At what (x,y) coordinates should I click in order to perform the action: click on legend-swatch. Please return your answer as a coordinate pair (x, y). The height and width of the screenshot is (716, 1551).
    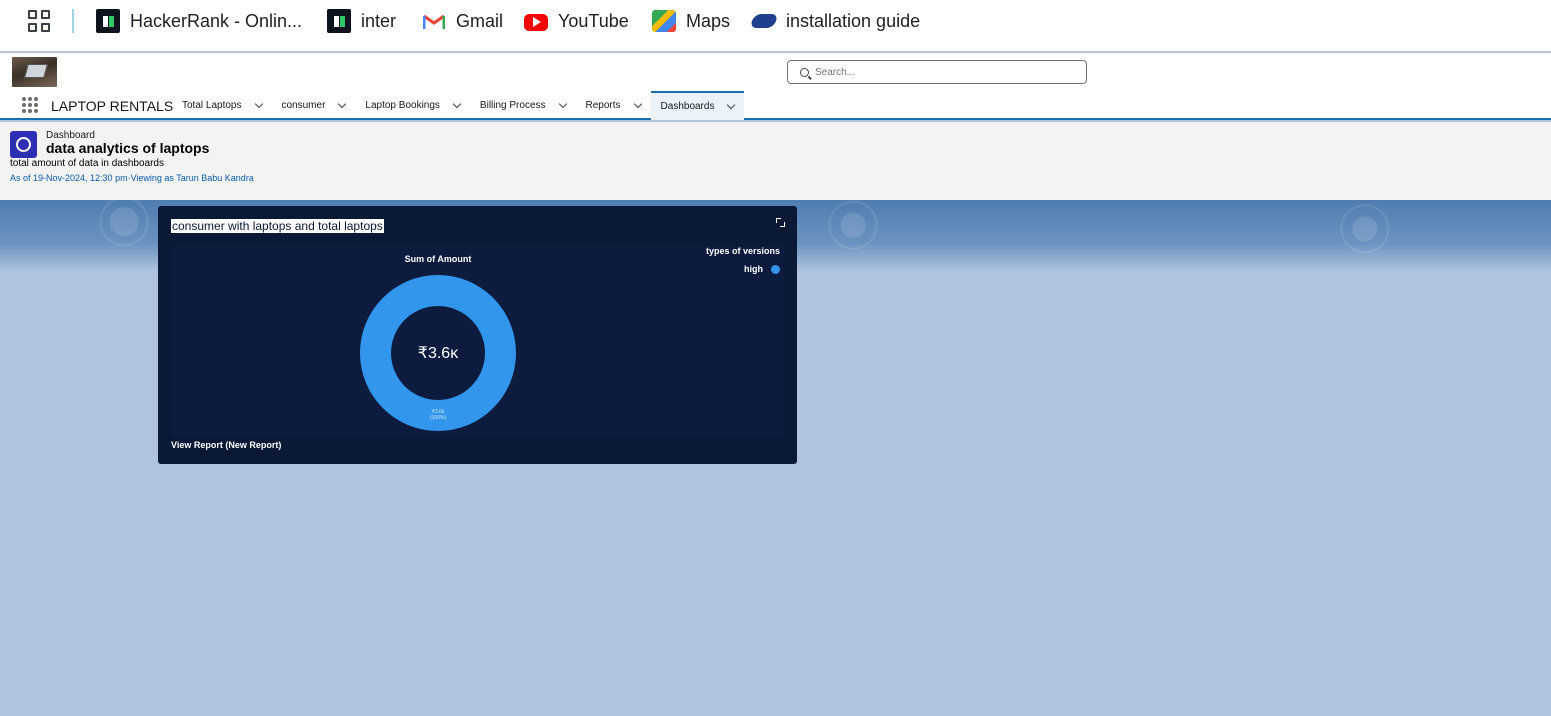
    Looking at the image, I should click on (775, 269).